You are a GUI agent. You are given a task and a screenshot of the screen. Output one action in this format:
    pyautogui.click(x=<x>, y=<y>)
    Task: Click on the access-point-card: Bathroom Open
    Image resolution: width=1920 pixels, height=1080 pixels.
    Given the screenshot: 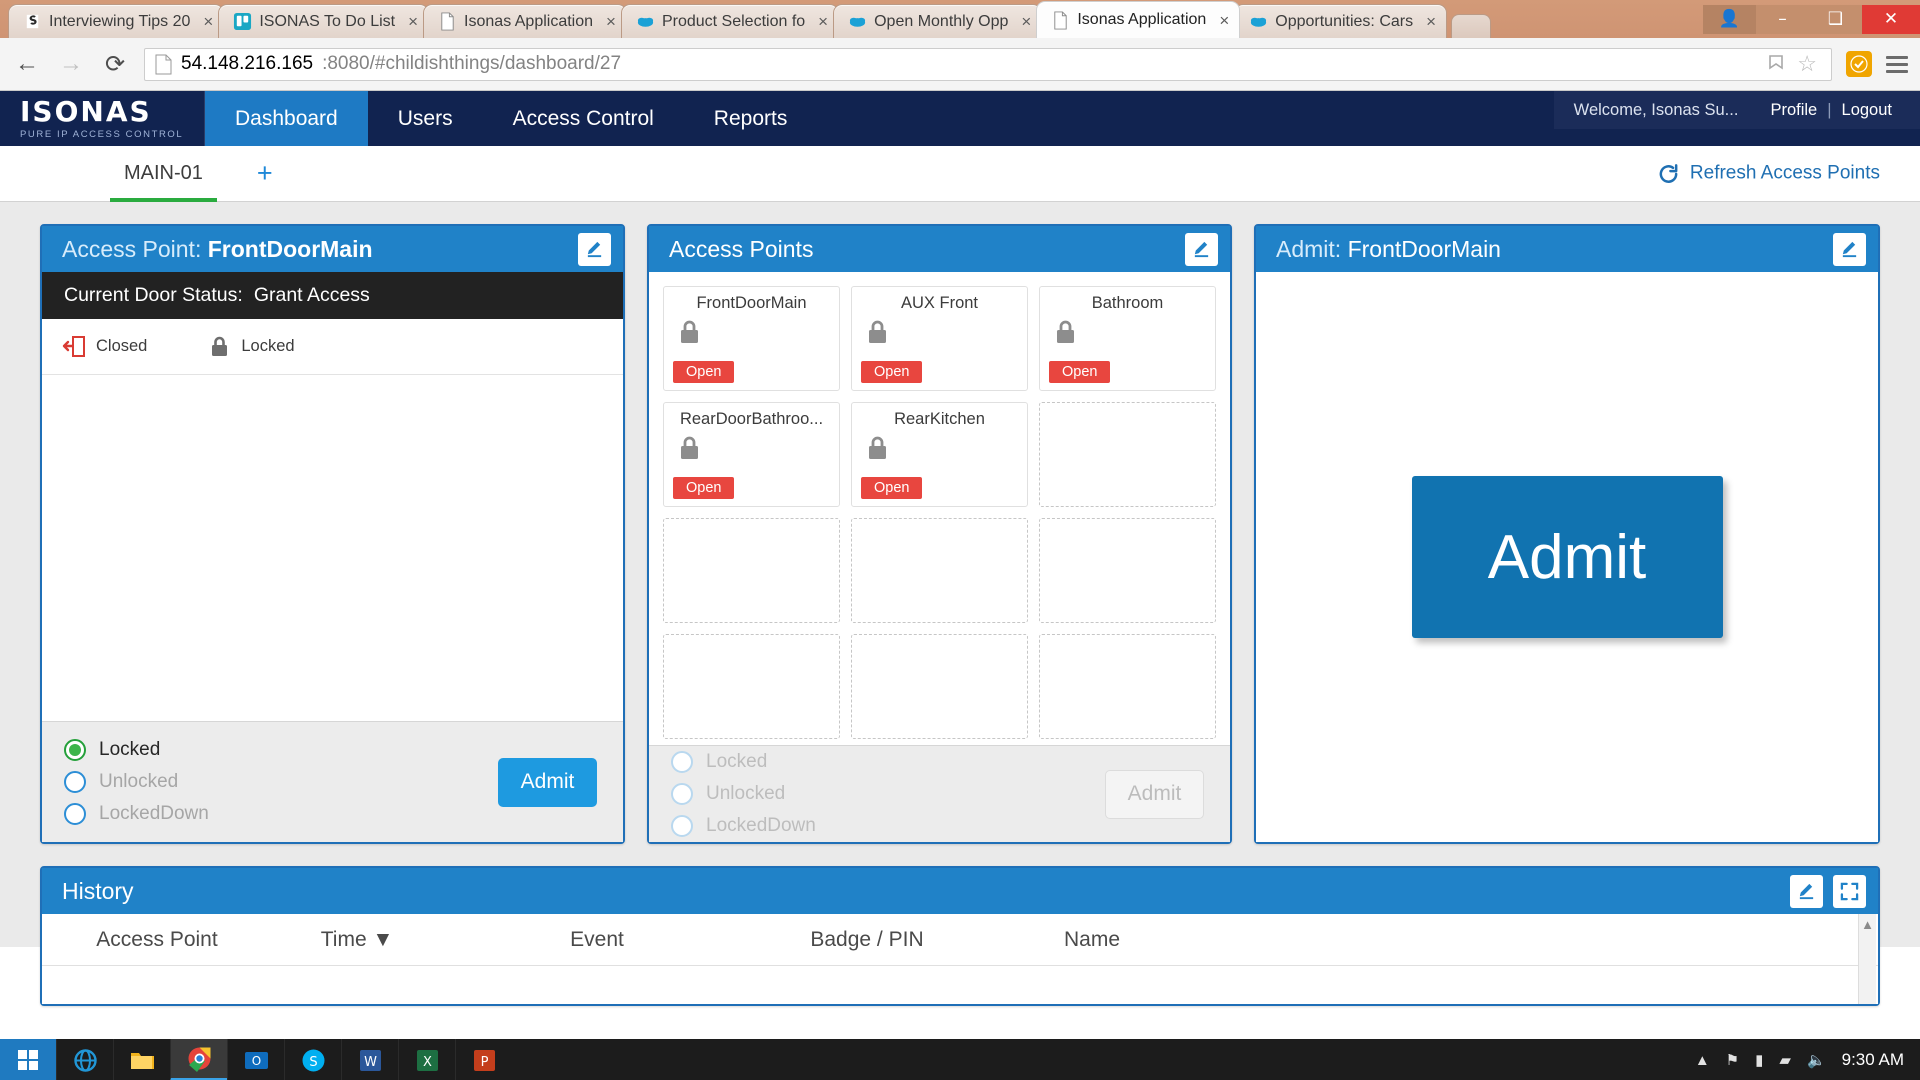 What is the action you would take?
    pyautogui.click(x=1127, y=338)
    